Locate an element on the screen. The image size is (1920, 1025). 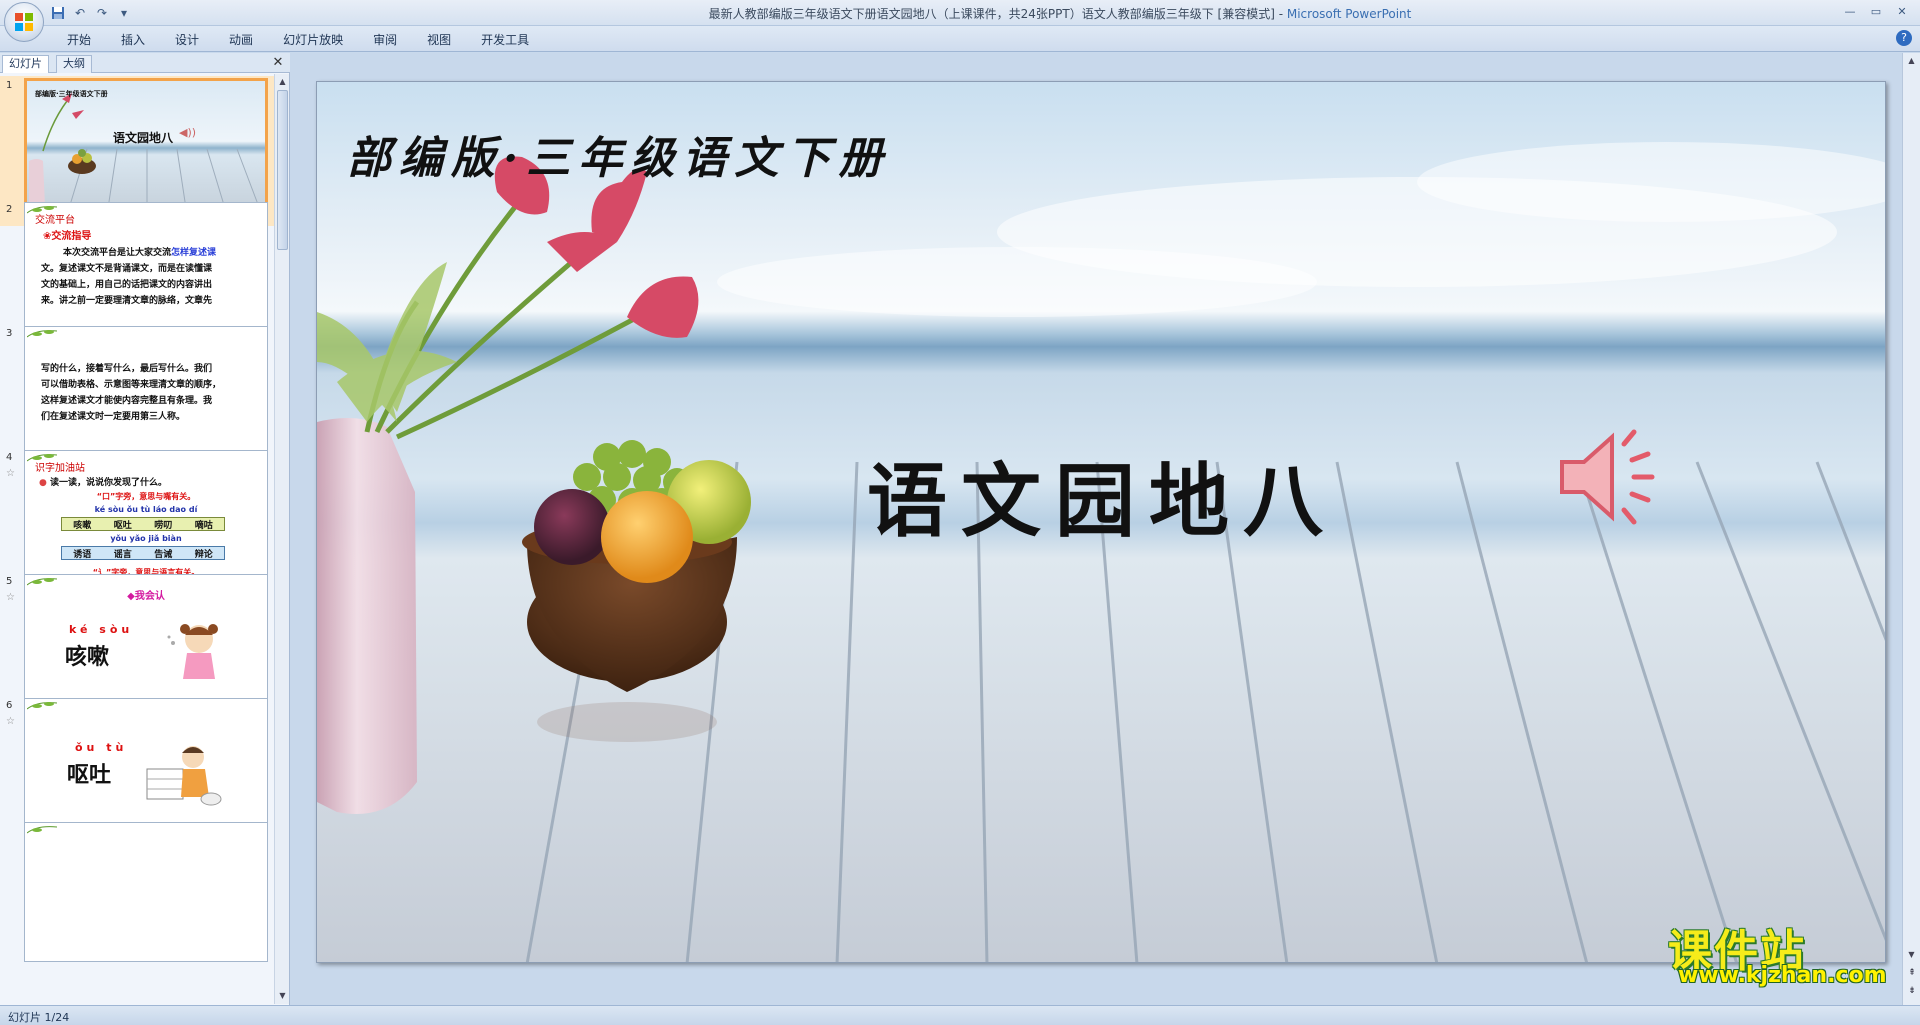
dropdown-icon: ▾ is located at coordinates (124, 13).